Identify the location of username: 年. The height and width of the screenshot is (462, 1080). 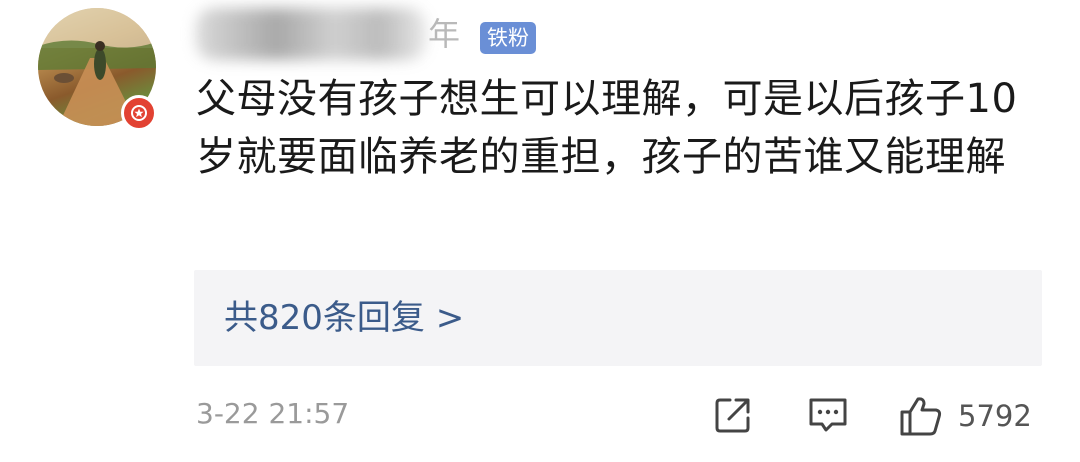
(332, 34).